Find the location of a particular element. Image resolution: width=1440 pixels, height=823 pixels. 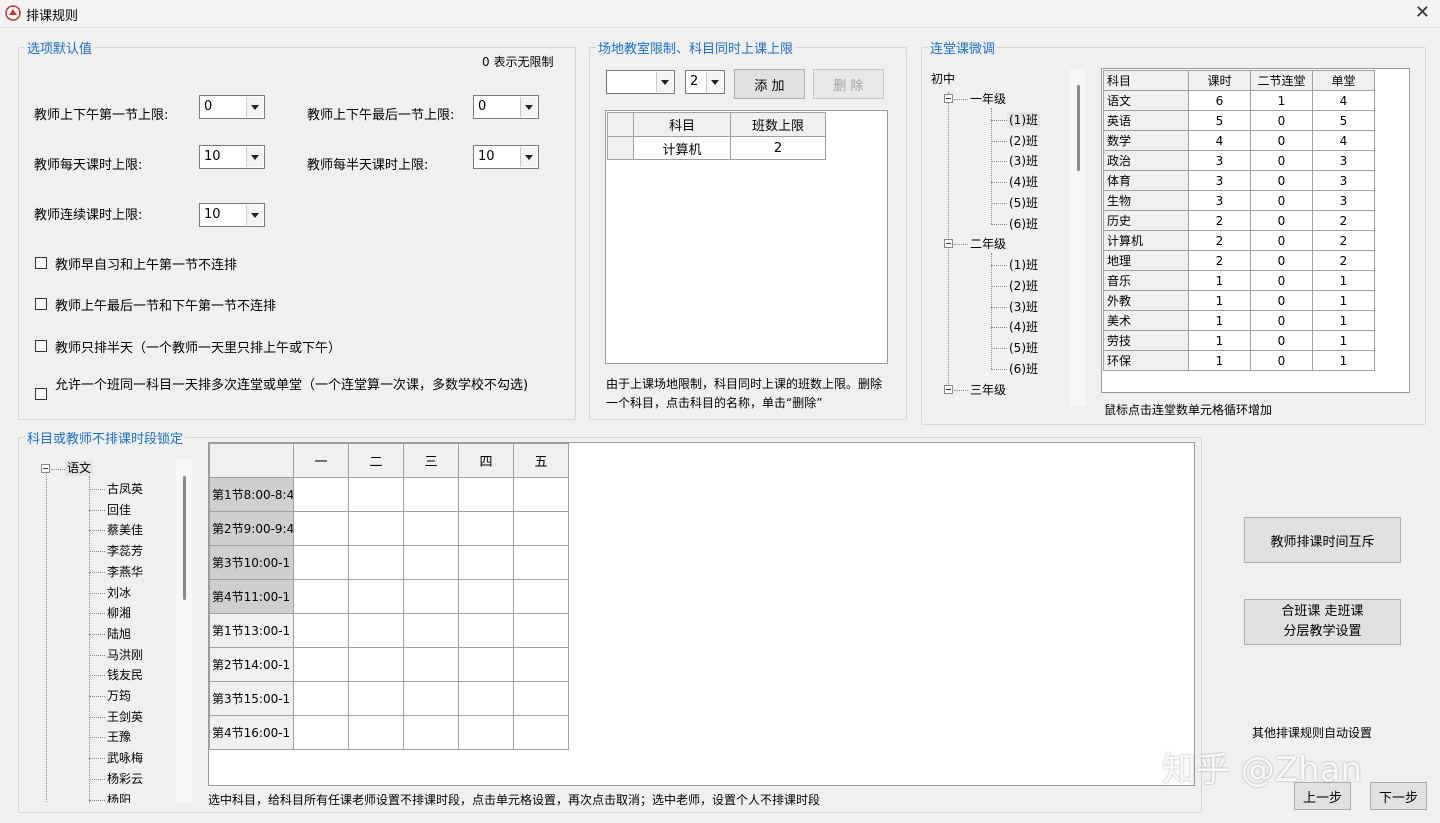

tree-teacher: 王剑英 is located at coordinates (125, 717).